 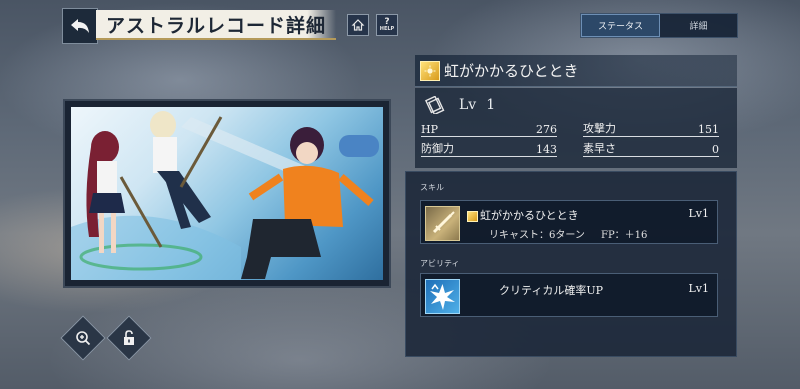 What do you see at coordinates (599, 148) in the screenshot?
I see `stat-label: 素早さ` at bounding box center [599, 148].